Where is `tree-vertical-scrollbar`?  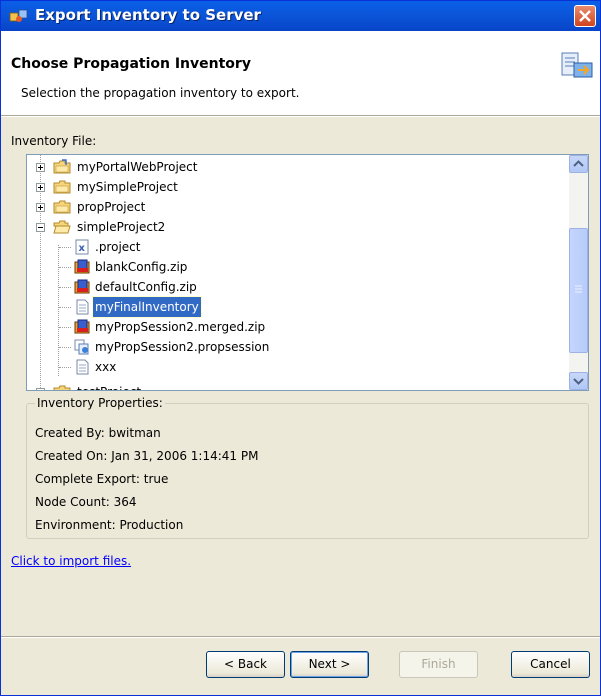 tree-vertical-scrollbar is located at coordinates (578, 272).